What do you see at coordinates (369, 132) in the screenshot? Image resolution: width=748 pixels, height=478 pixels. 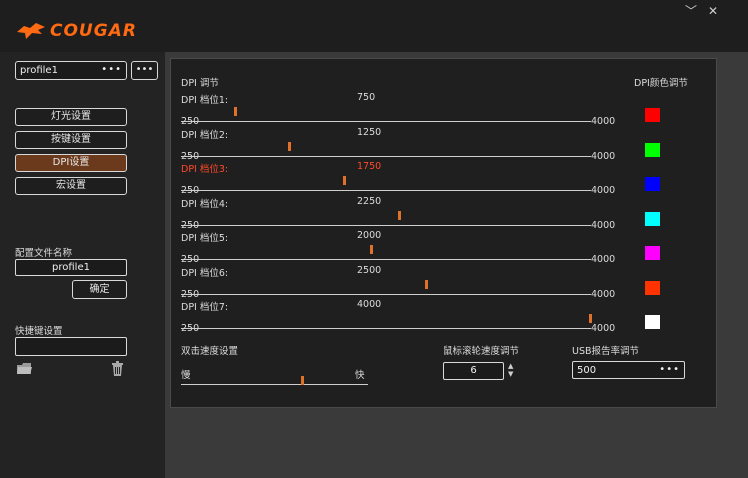 I see `dpi-level-value: 1250` at bounding box center [369, 132].